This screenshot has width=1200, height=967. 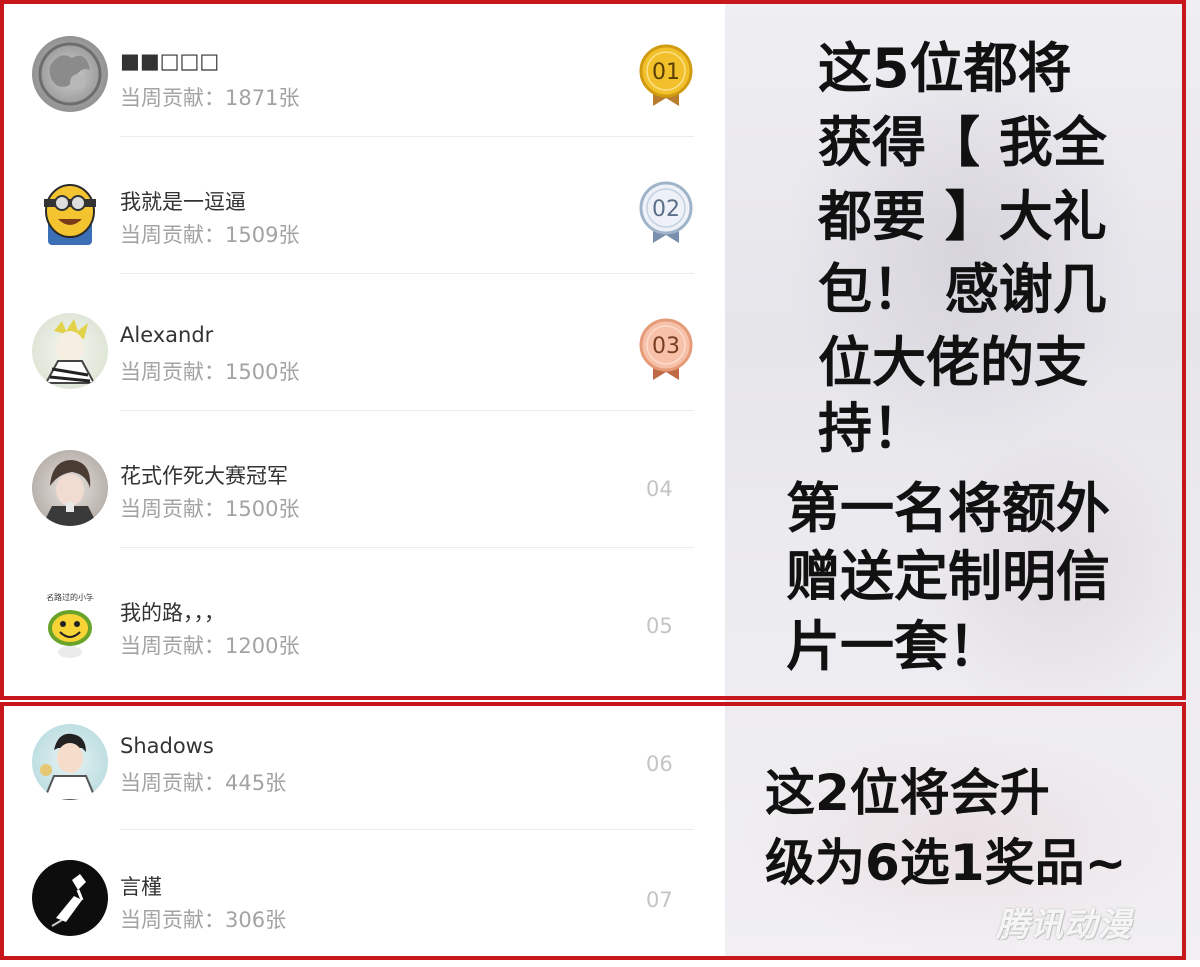 I want to click on bronze-medal-icon: 03, so click(x=666, y=350).